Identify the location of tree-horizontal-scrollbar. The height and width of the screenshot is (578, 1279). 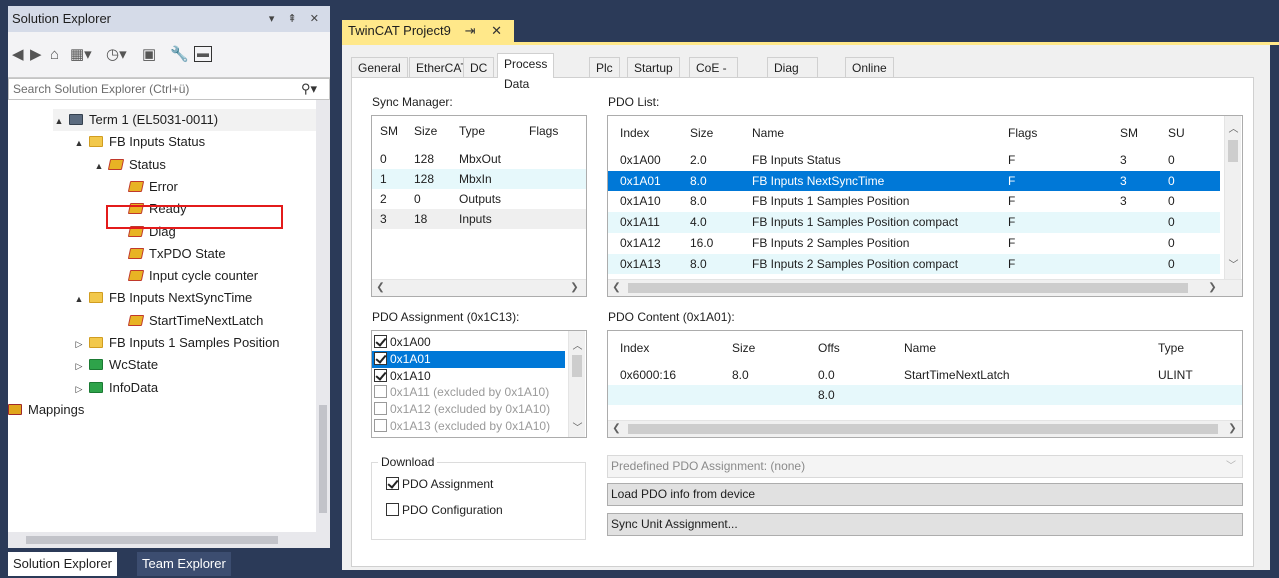
(169, 540).